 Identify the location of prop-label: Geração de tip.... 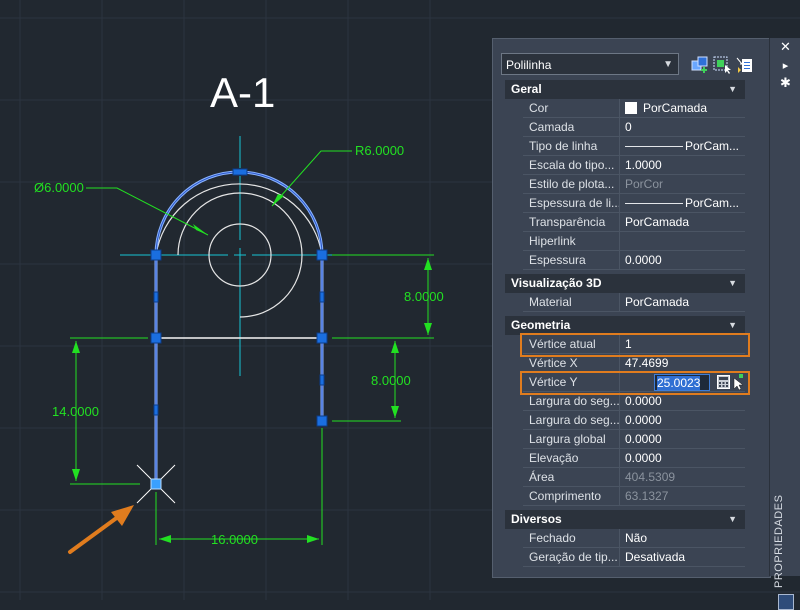
(571, 557).